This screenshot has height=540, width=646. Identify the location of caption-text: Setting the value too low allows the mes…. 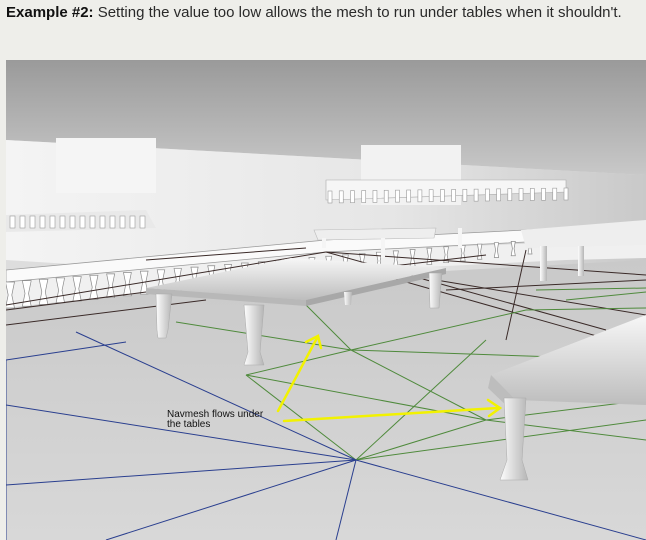
(357, 12).